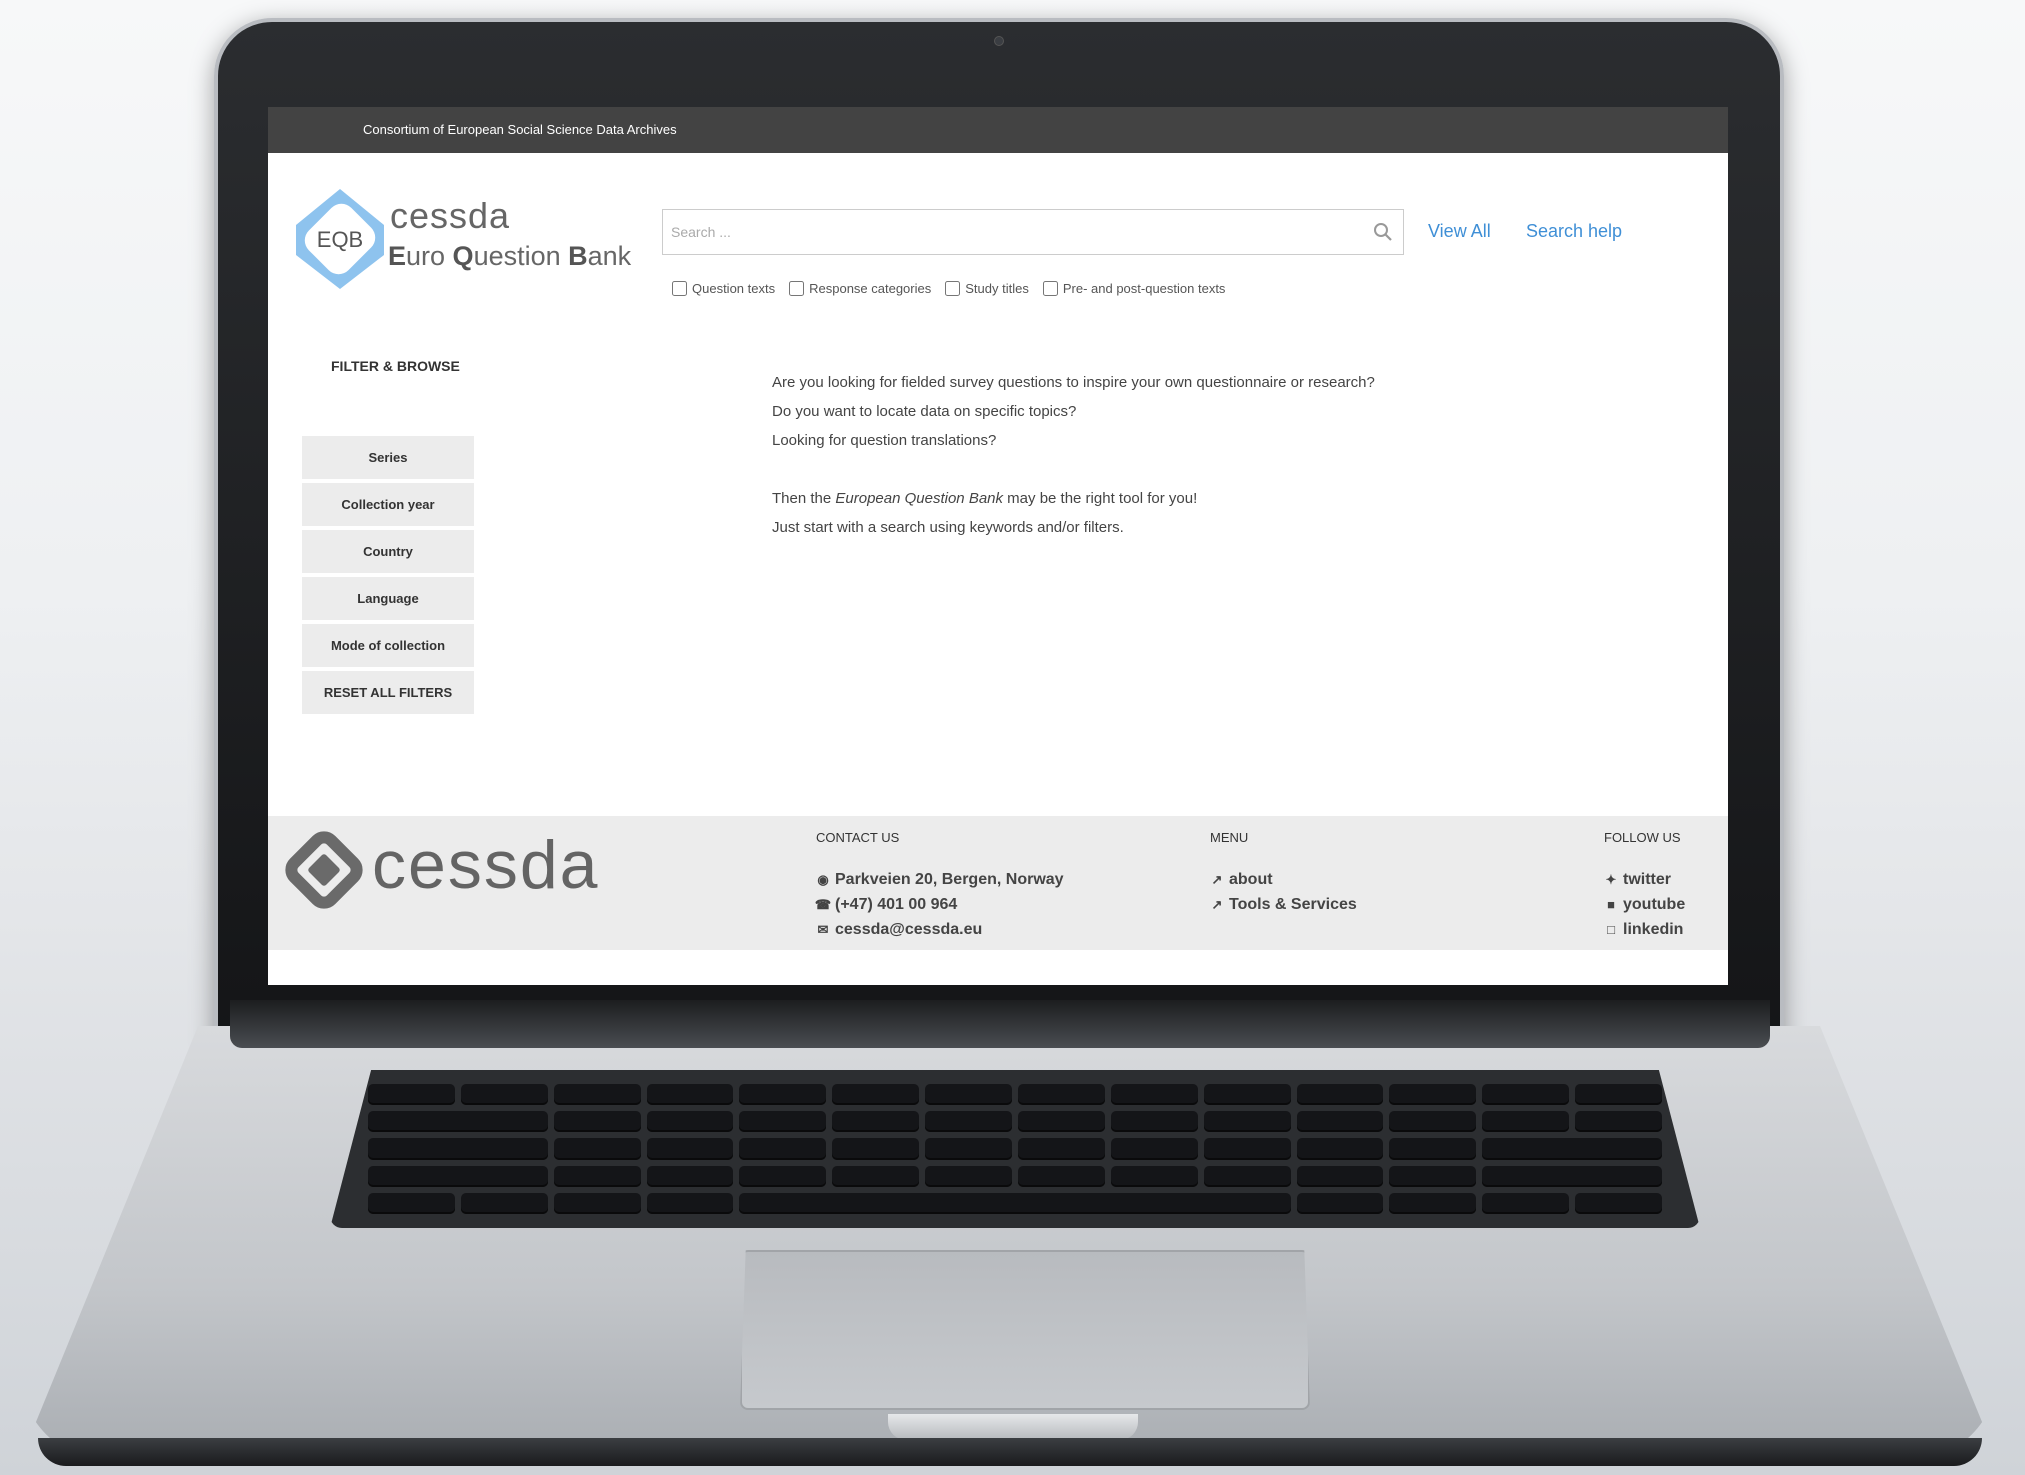  I want to click on search-icon, so click(1383, 232).